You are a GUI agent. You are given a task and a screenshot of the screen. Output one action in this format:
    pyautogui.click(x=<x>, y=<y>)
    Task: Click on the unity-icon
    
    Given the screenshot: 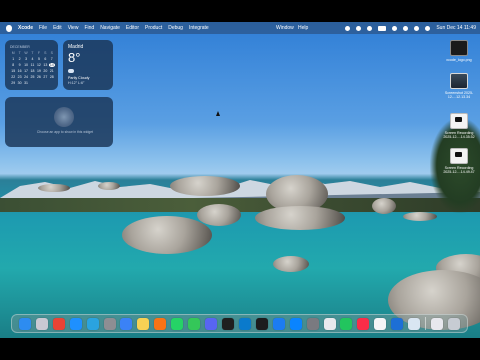 What is the action you would take?
    pyautogui.click(x=227, y=323)
    